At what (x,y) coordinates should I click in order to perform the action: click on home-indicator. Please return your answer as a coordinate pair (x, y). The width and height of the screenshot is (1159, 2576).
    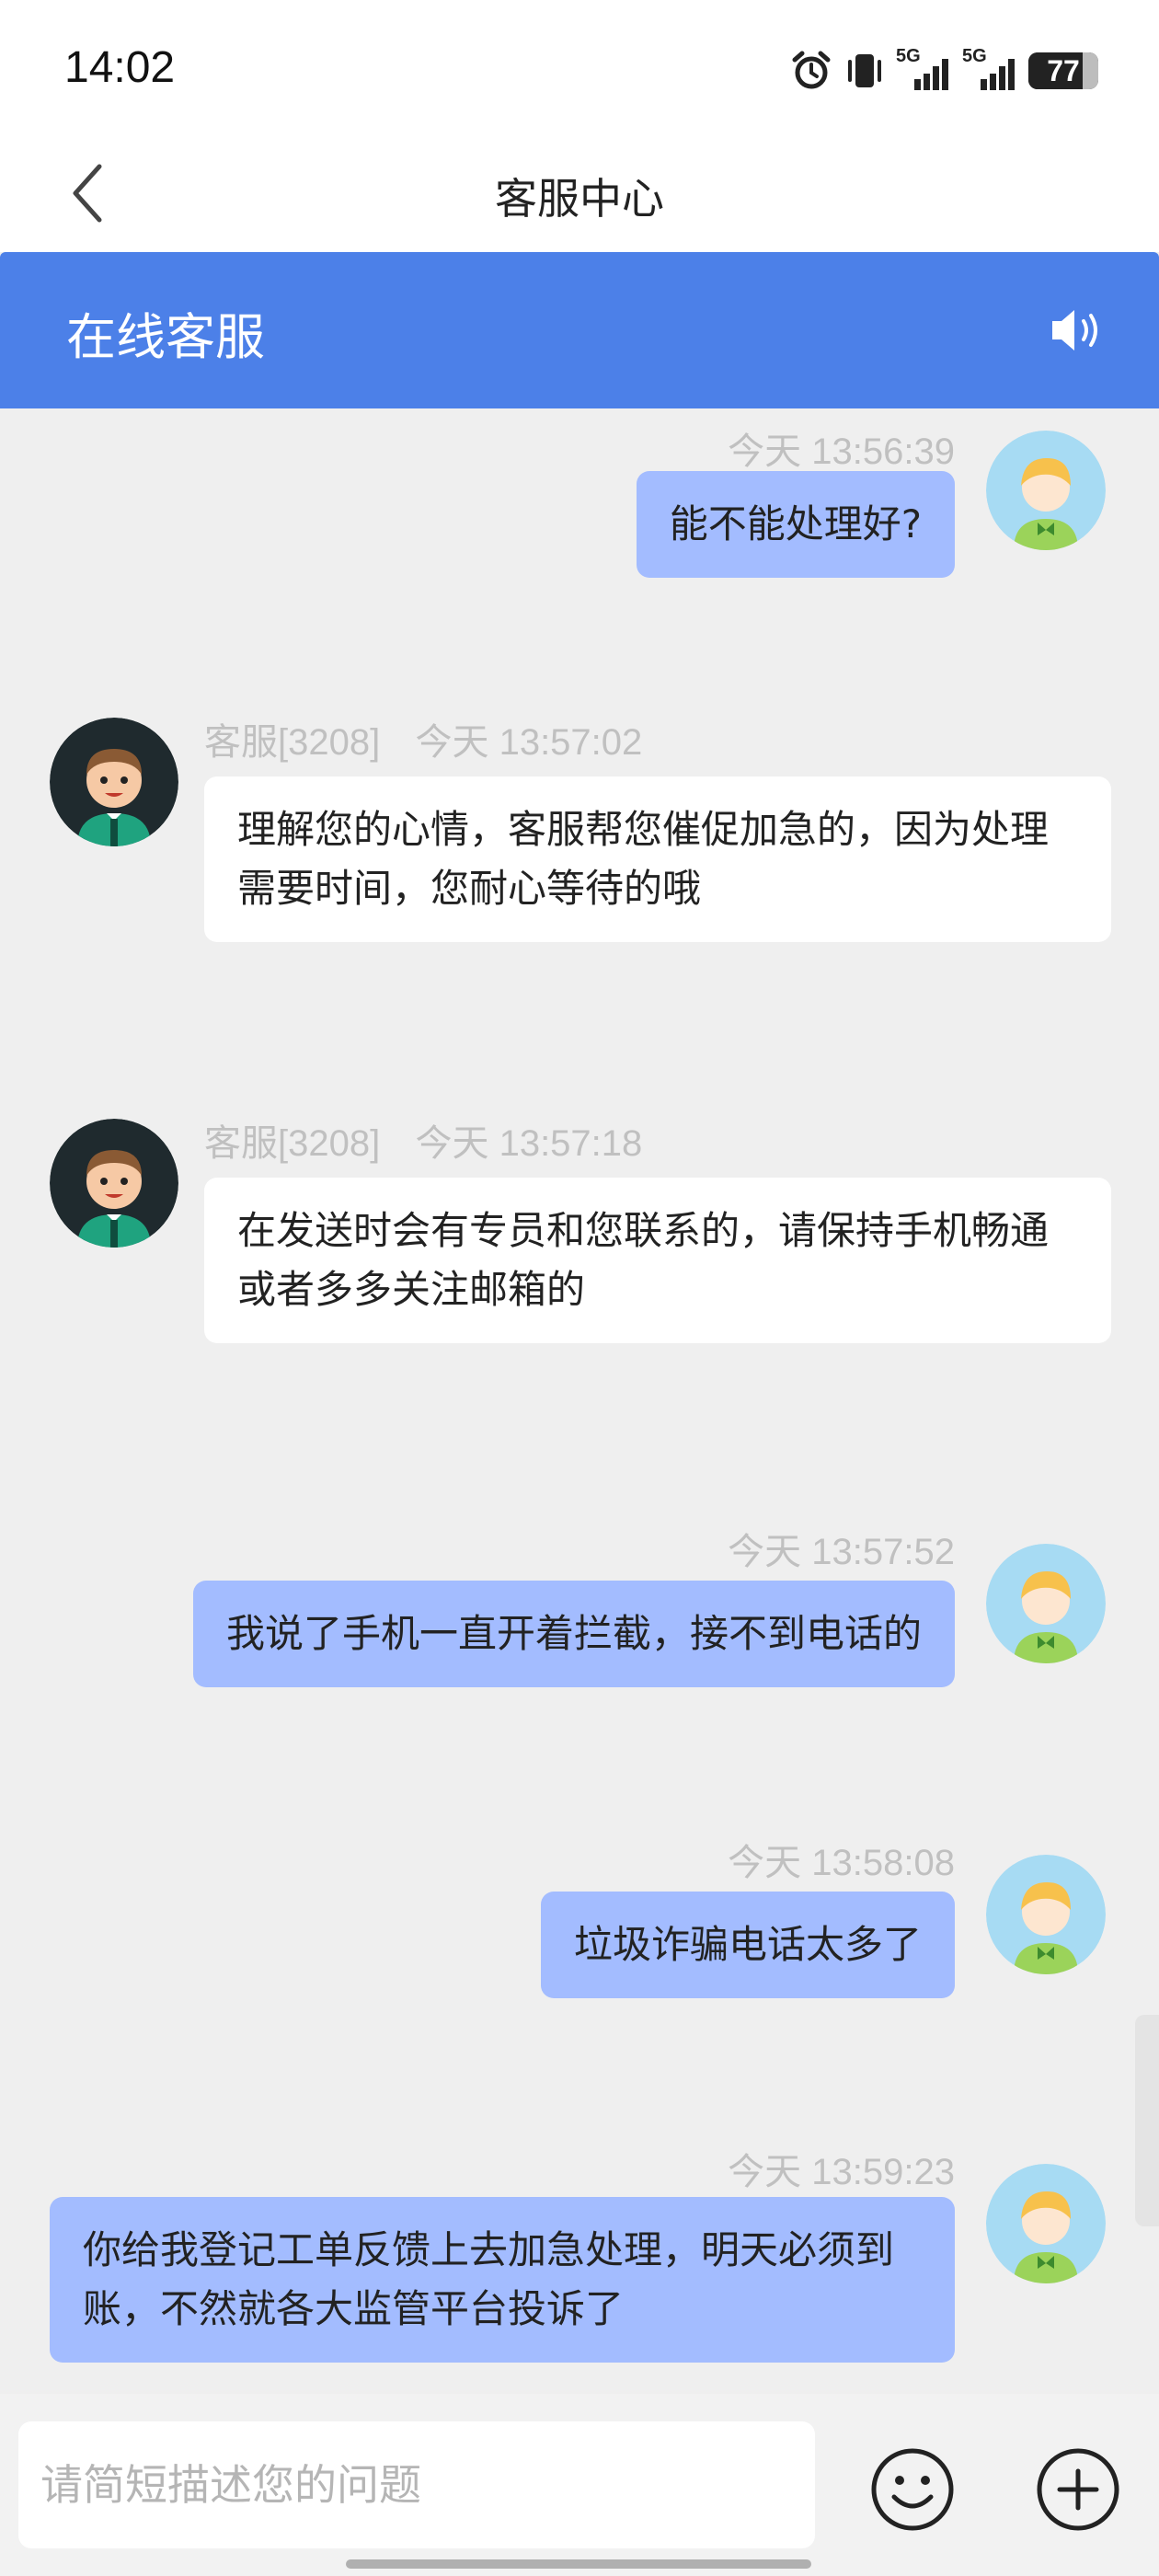
    Looking at the image, I should click on (578, 2564).